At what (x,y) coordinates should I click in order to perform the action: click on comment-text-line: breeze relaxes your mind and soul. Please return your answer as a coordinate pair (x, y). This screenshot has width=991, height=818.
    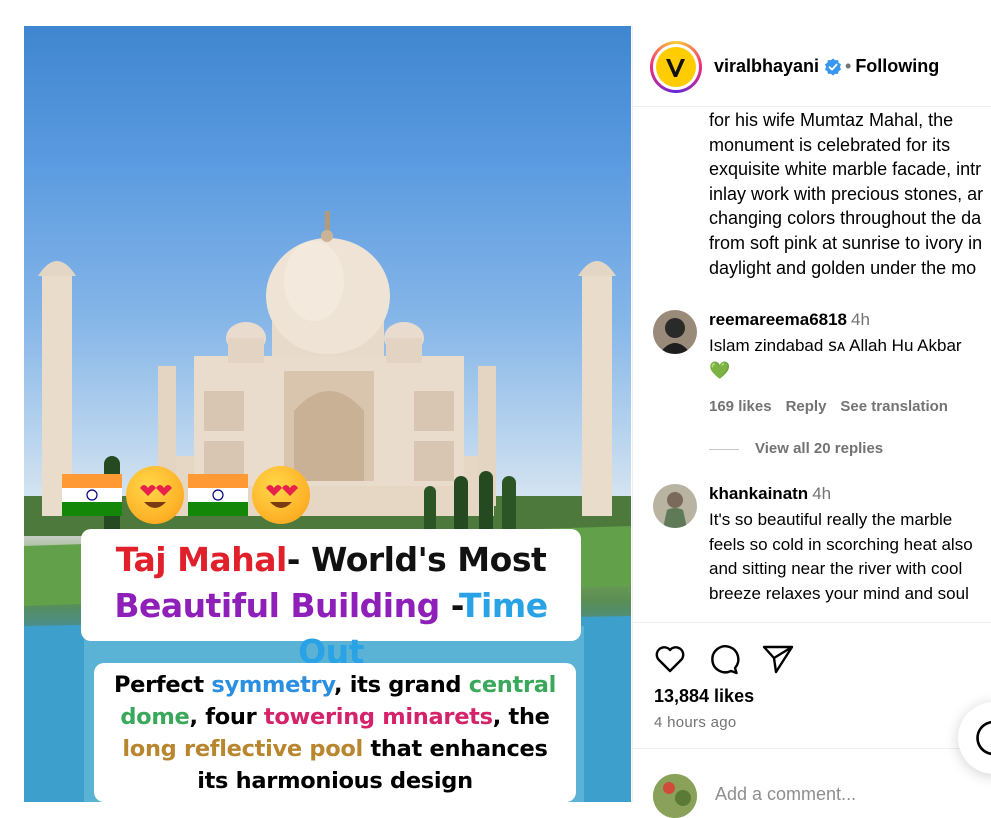
    Looking at the image, I should click on (839, 593).